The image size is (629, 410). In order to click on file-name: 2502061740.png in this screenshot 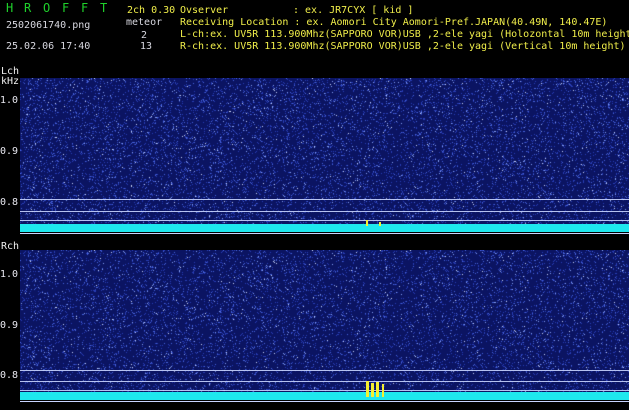, I will do `click(48, 25)`.